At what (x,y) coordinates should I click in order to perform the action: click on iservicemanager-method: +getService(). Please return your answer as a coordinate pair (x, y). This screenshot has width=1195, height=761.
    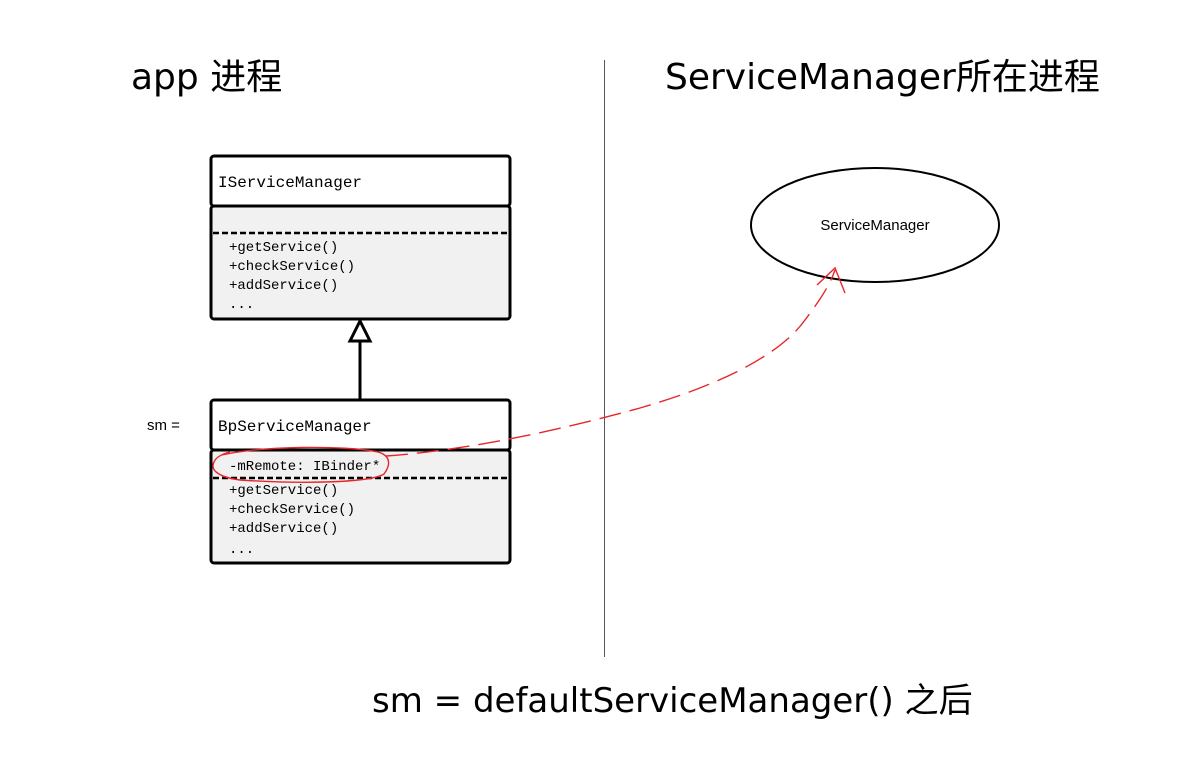
    Looking at the image, I should click on (283, 248).